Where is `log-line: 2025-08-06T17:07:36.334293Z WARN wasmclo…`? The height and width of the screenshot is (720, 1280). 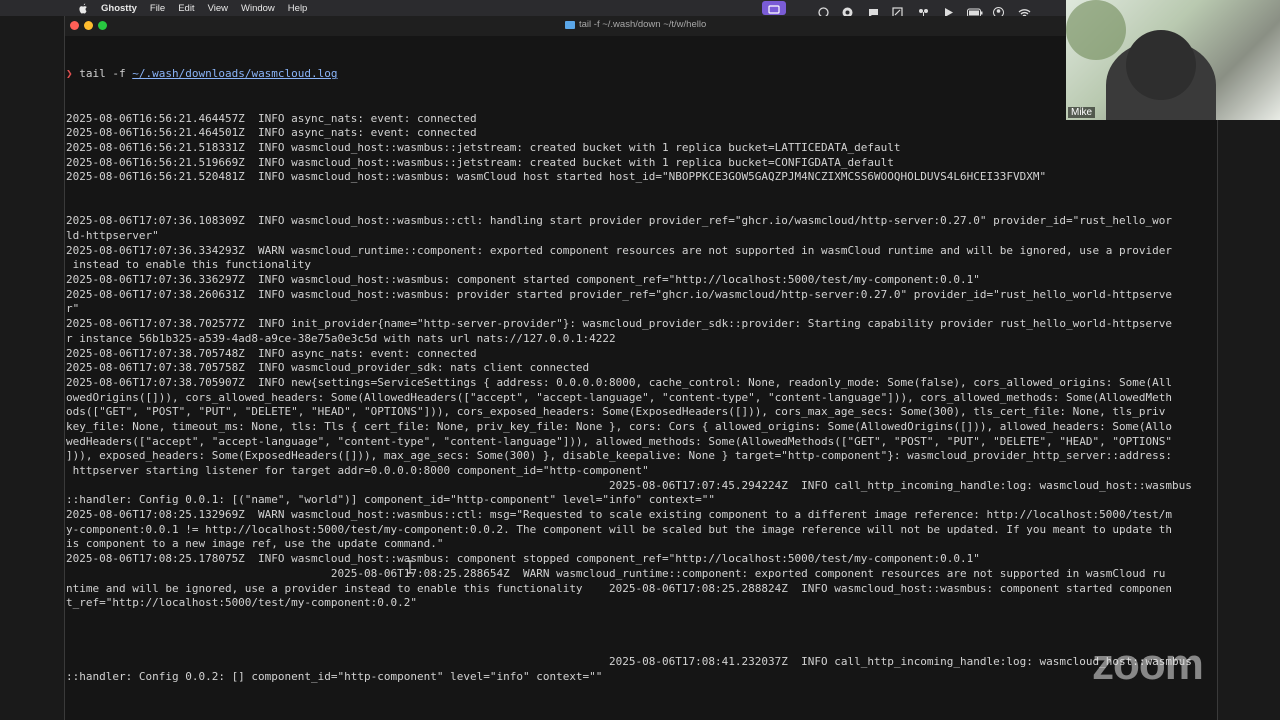
log-line: 2025-08-06T17:07:36.334293Z WARN wasmclo… is located at coordinates (619, 250).